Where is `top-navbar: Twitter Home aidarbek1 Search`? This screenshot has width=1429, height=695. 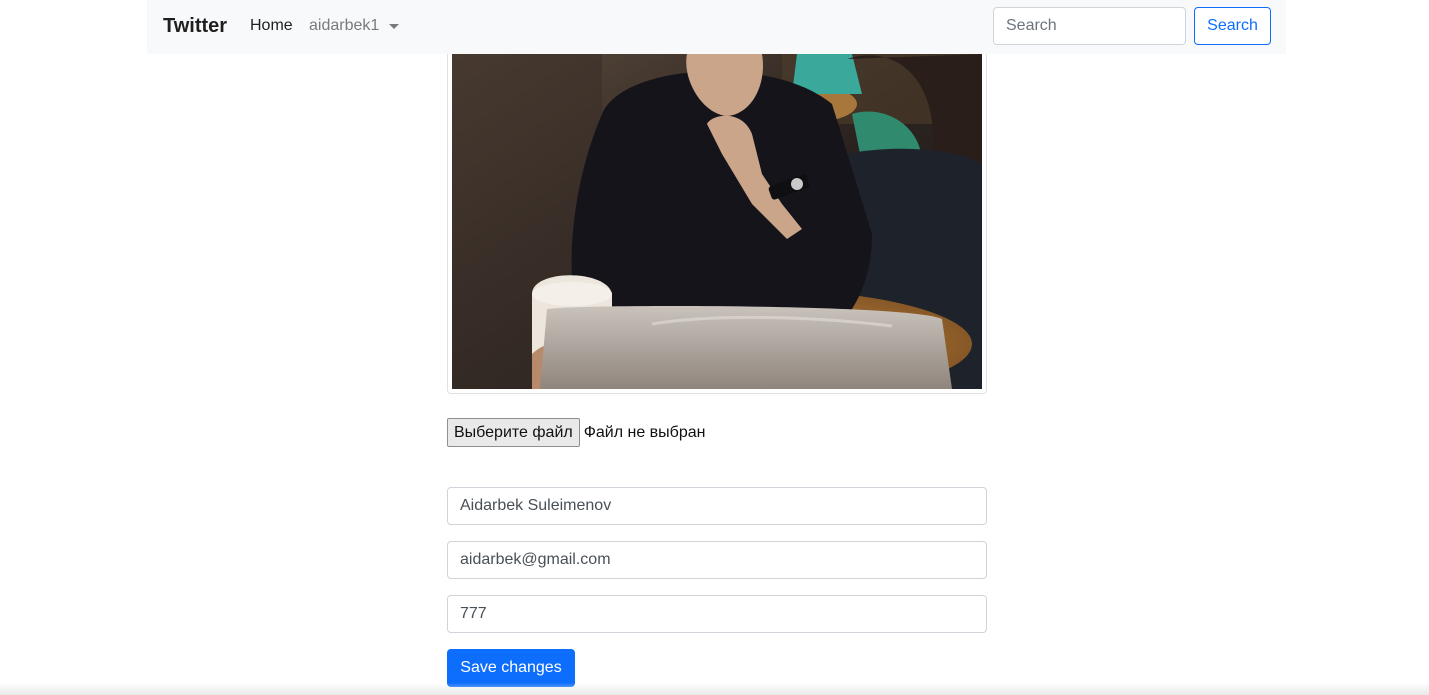 top-navbar: Twitter Home aidarbek1 Search is located at coordinates (716, 27).